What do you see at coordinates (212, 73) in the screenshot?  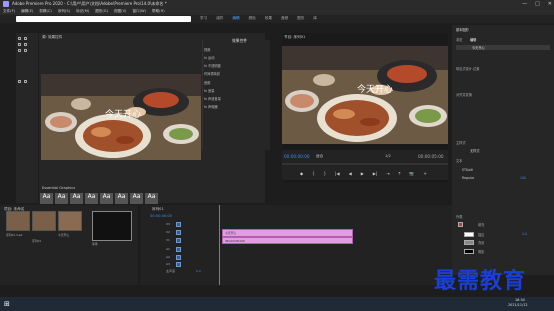 I see `effect-row-time-remap: 时间重映射` at bounding box center [212, 73].